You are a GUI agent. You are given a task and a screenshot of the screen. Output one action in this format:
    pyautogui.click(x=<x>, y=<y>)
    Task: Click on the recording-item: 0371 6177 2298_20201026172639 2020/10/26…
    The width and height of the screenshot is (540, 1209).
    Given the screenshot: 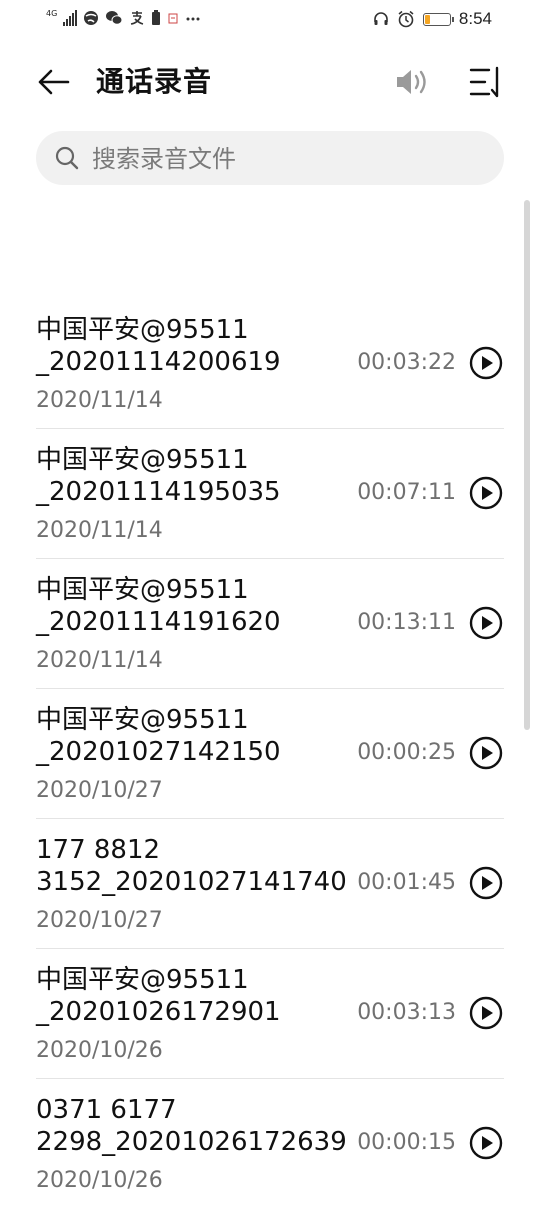 What is the action you would take?
    pyautogui.click(x=270, y=1144)
    